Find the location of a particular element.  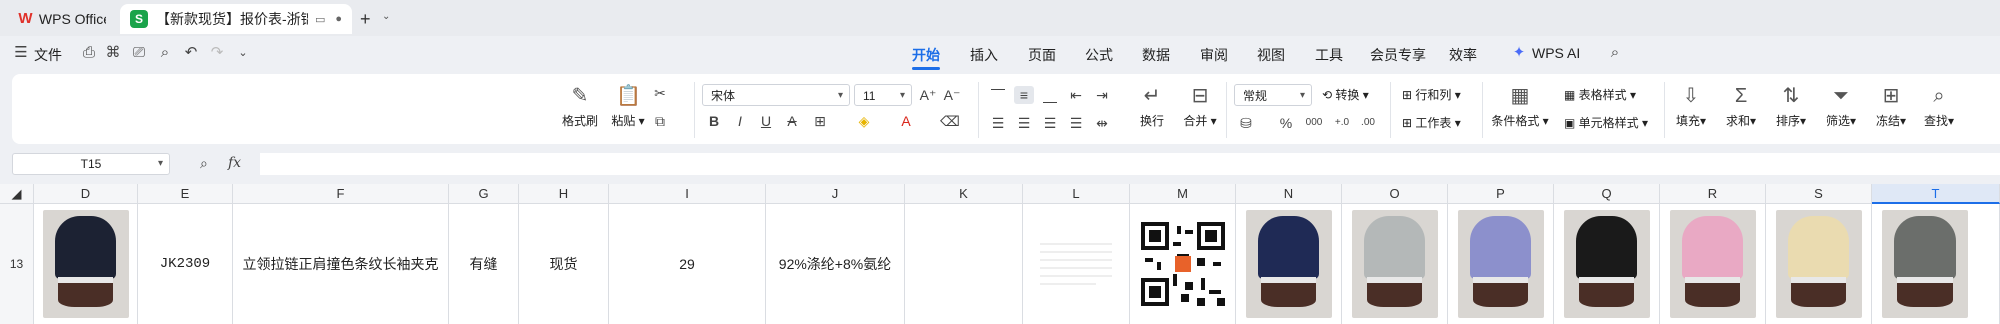

name-box: T15 ▾ is located at coordinates (91, 164).